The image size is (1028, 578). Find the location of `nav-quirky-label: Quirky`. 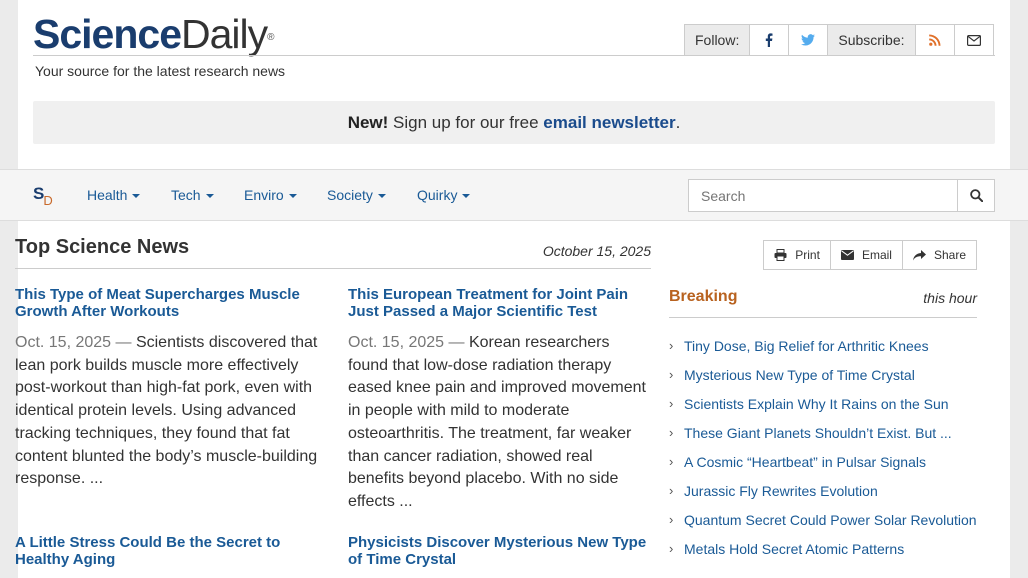

nav-quirky-label: Quirky is located at coordinates (437, 195).